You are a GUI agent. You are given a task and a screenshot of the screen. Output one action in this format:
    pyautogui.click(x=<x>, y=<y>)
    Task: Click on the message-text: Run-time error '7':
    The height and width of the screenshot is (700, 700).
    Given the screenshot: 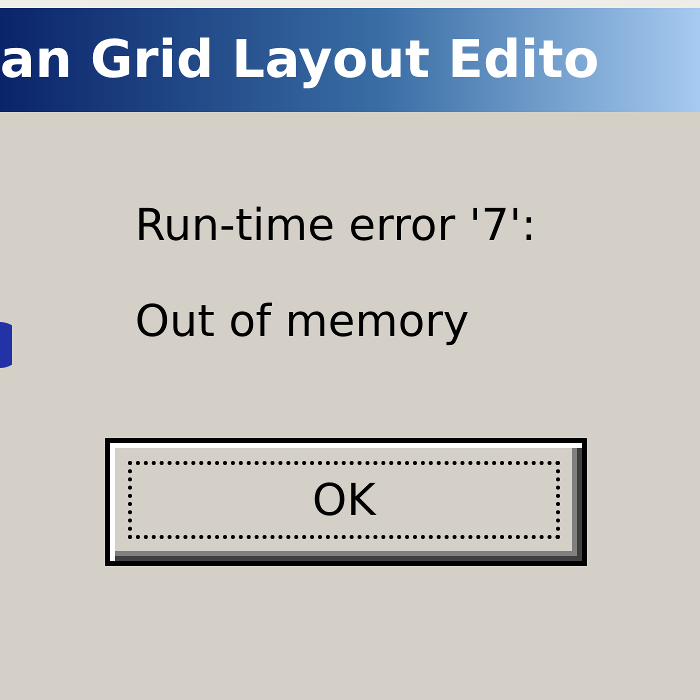 What is the action you would take?
    pyautogui.click(x=336, y=226)
    